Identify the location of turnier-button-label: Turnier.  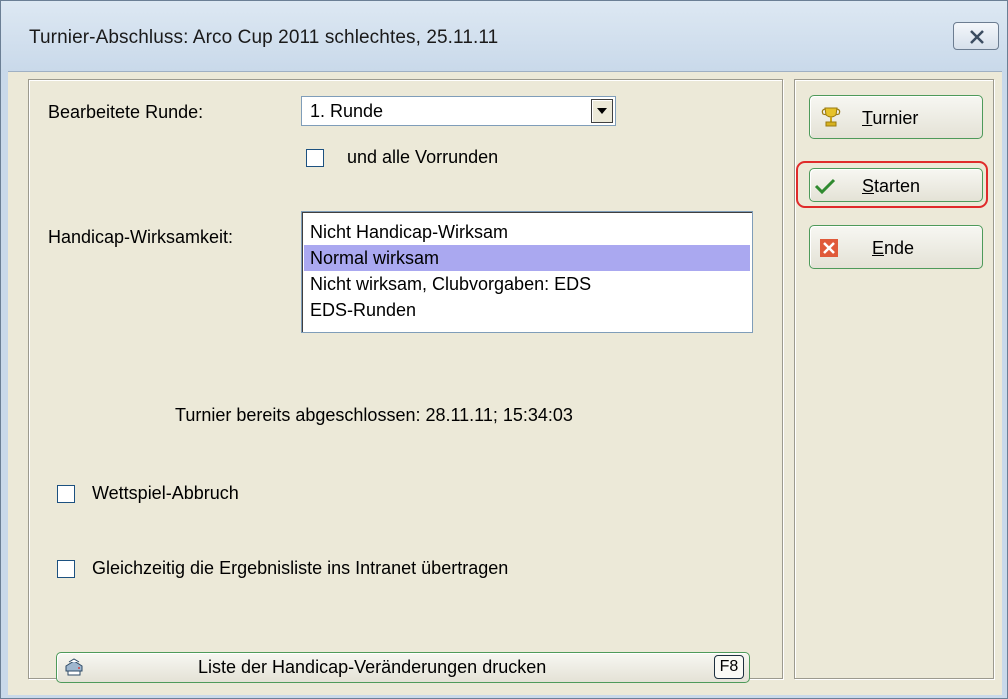
(890, 118).